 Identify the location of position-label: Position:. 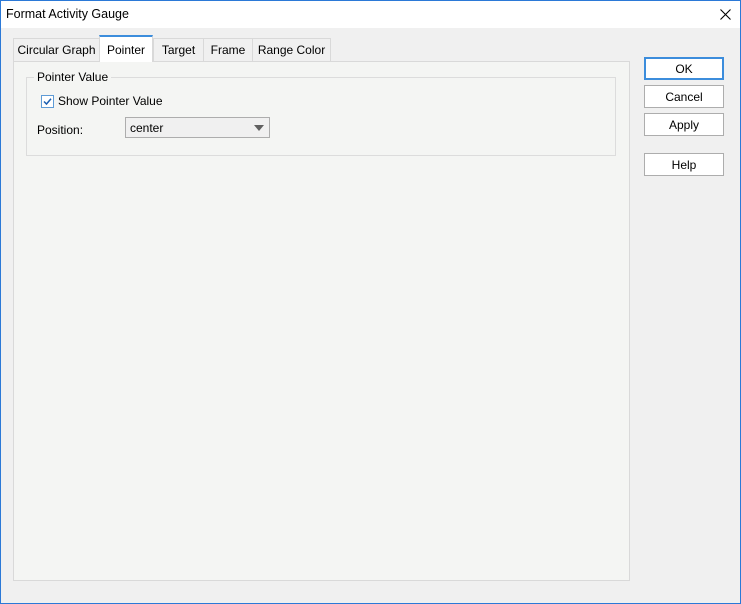
(60, 130).